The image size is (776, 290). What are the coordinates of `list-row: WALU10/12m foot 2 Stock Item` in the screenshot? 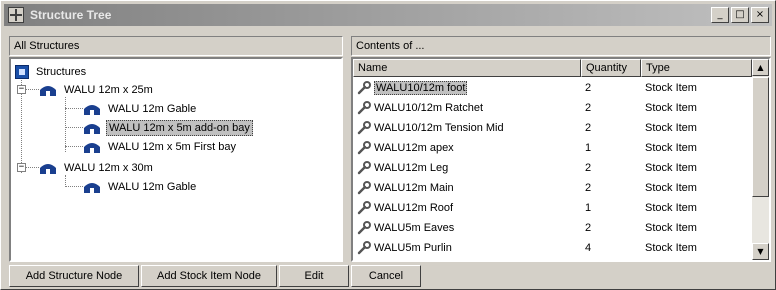 It's located at (552, 88).